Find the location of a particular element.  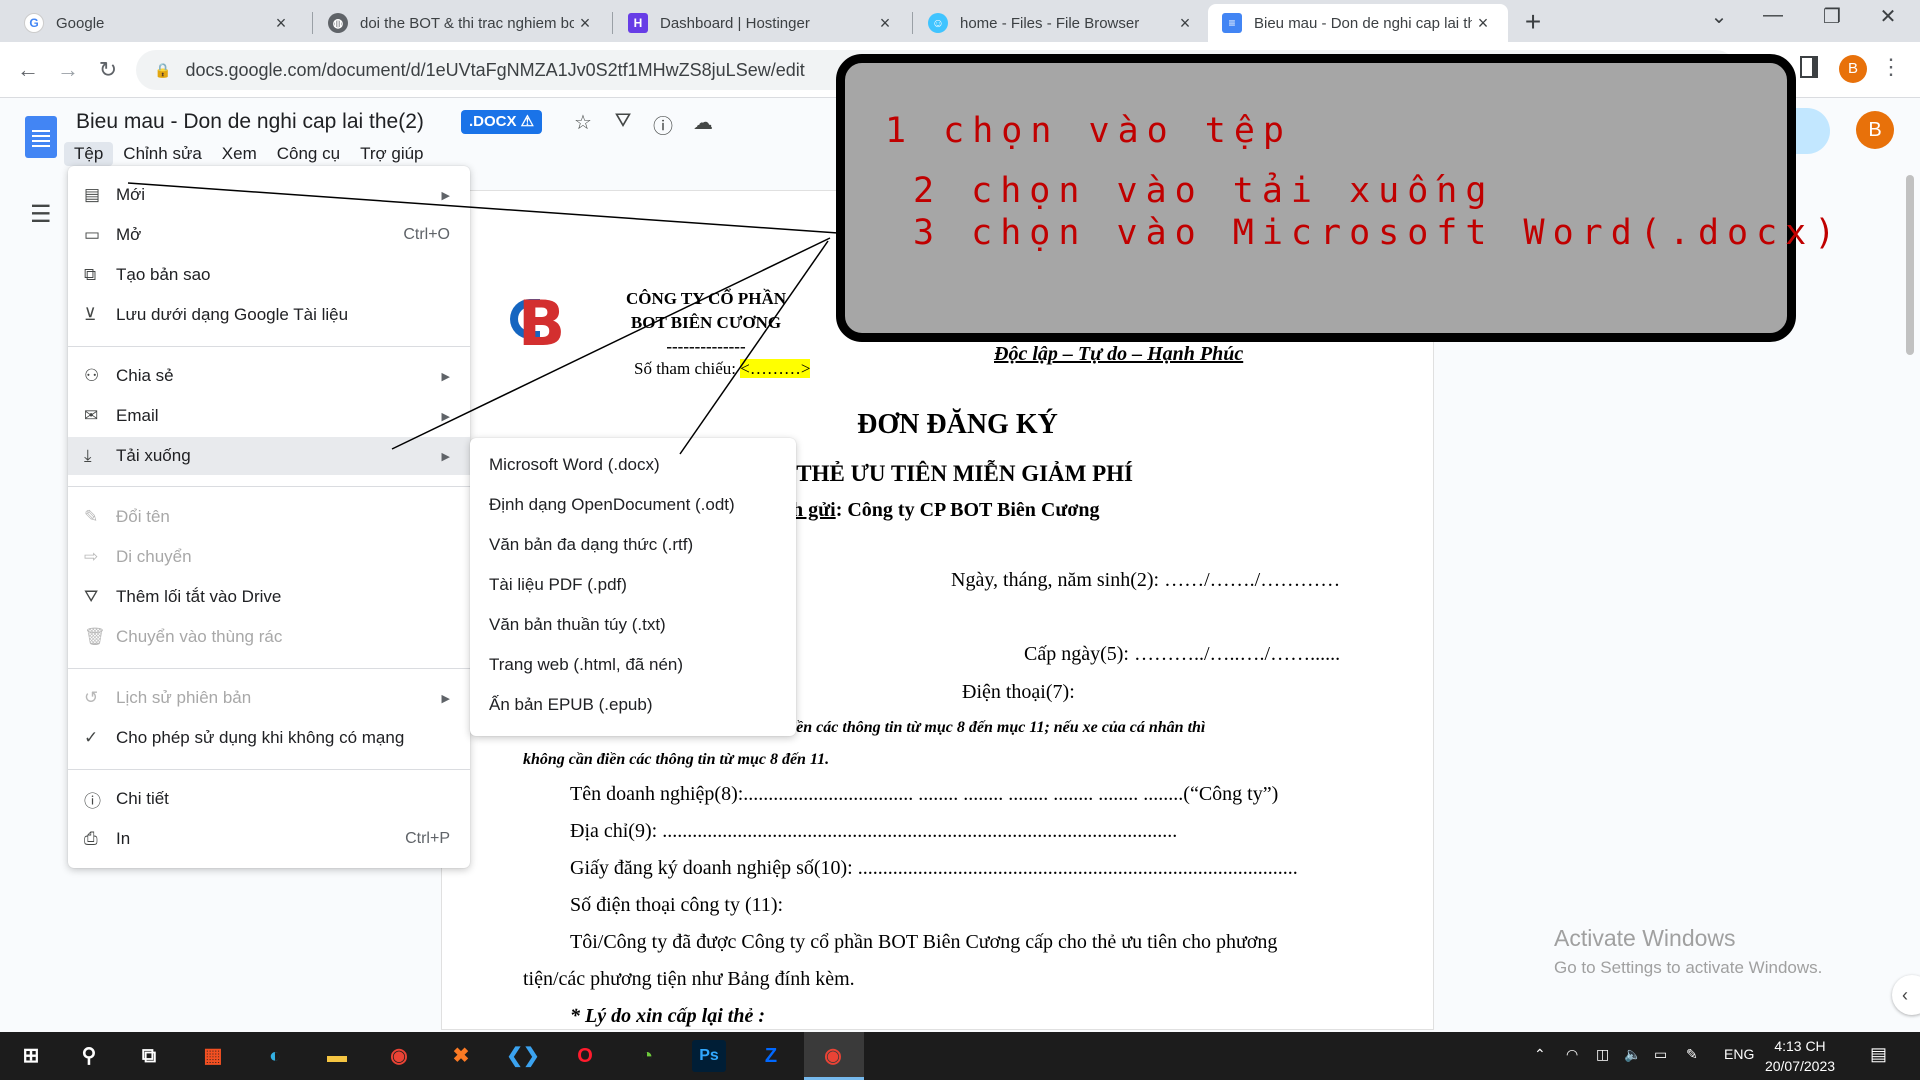

store-icon: ▦ is located at coordinates (213, 1056).